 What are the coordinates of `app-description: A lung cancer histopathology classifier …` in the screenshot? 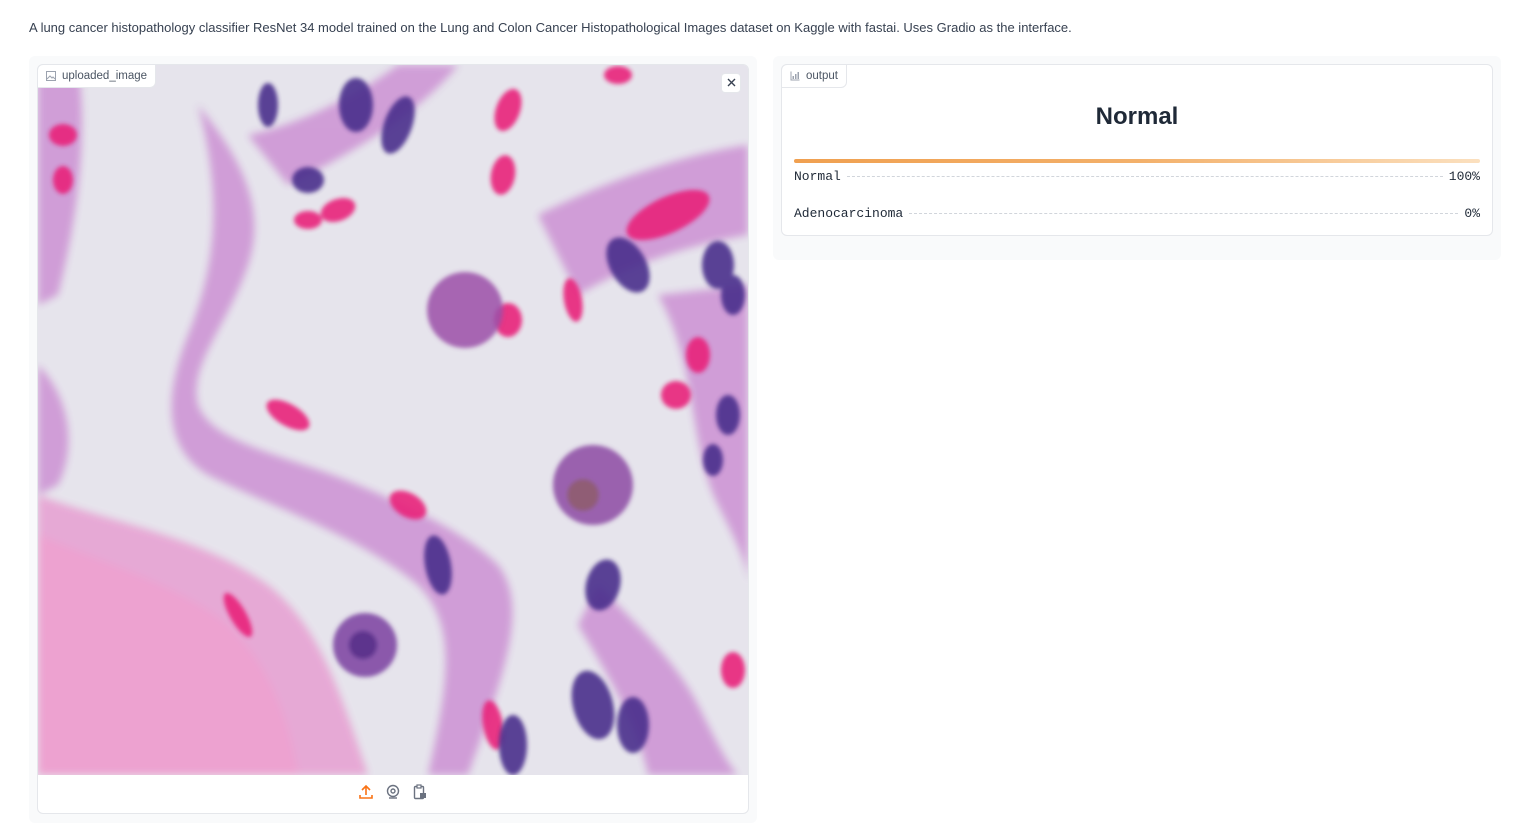 It's located at (550, 27).